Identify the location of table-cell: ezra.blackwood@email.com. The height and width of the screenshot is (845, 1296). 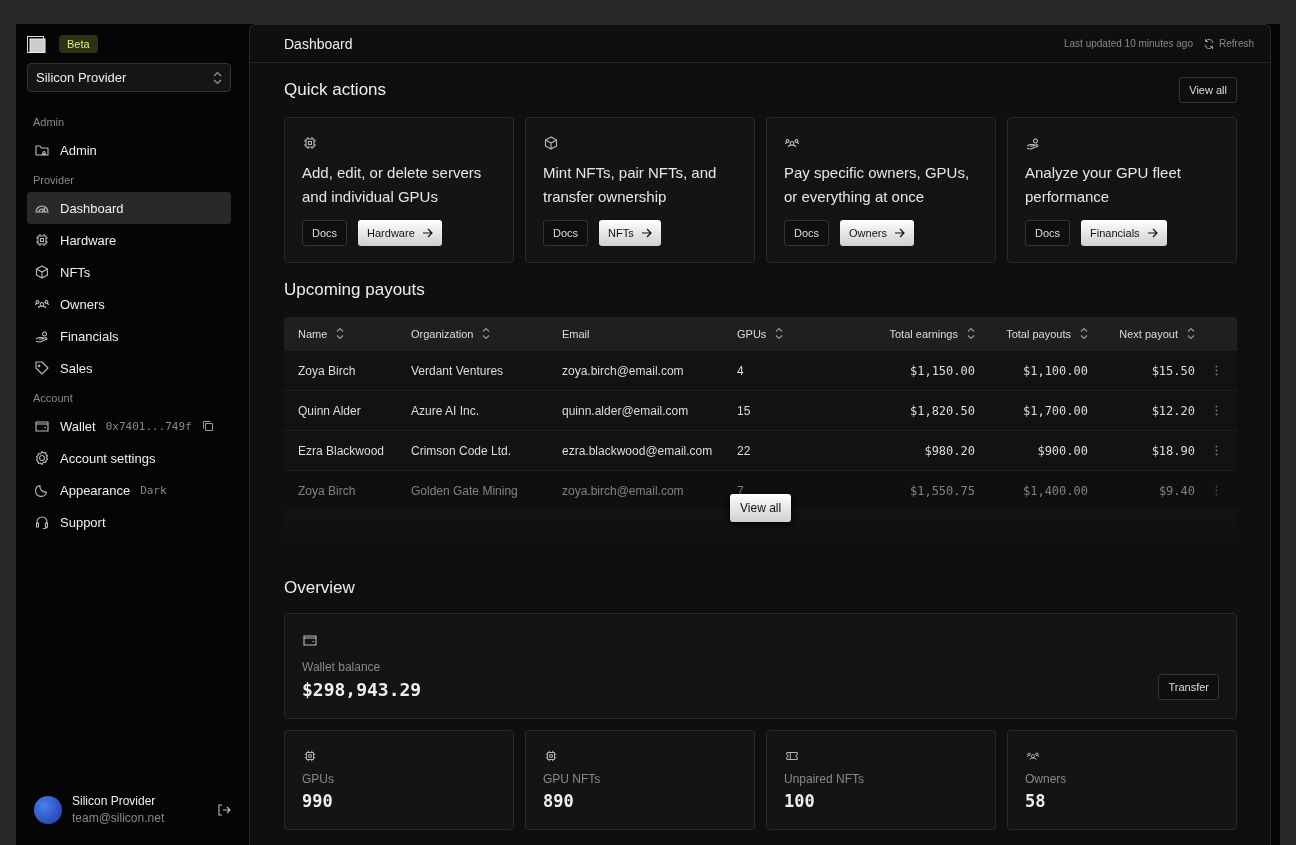
(637, 450).